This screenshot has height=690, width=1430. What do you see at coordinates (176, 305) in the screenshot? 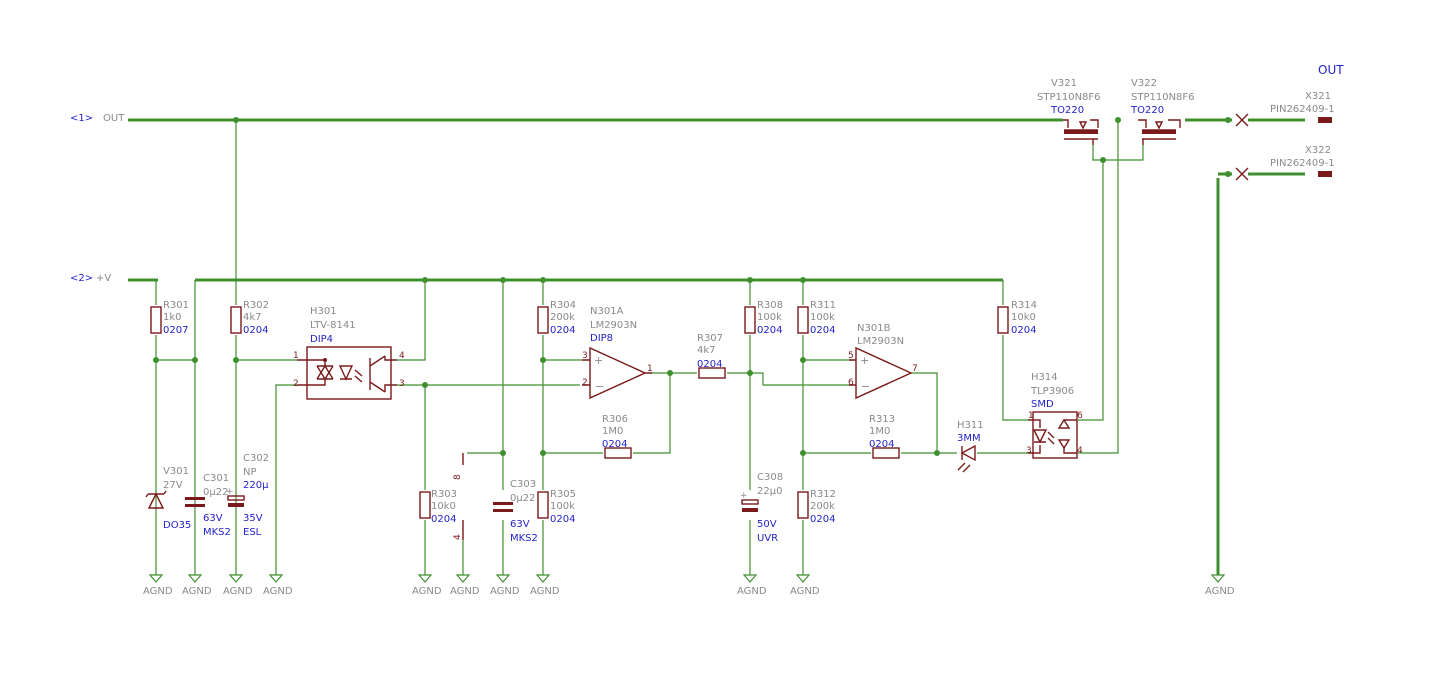
I see `svg-text: R301` at bounding box center [176, 305].